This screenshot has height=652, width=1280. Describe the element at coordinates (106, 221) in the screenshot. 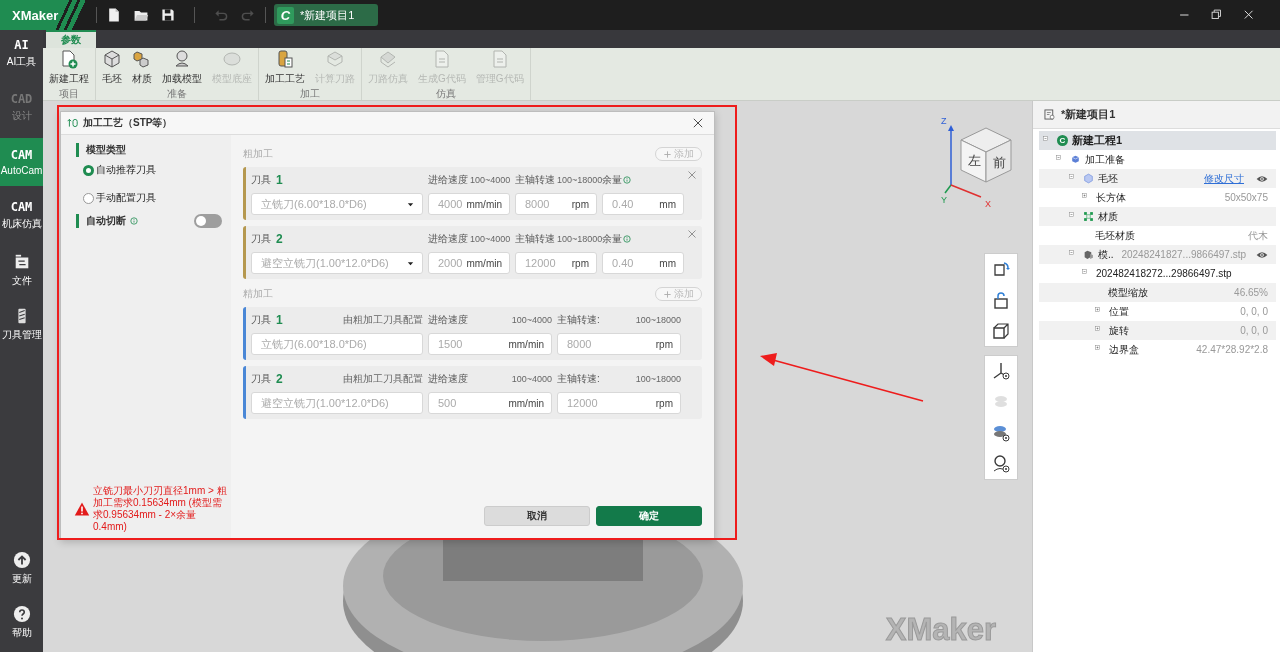

I see `section-label: 自动切断` at that location.